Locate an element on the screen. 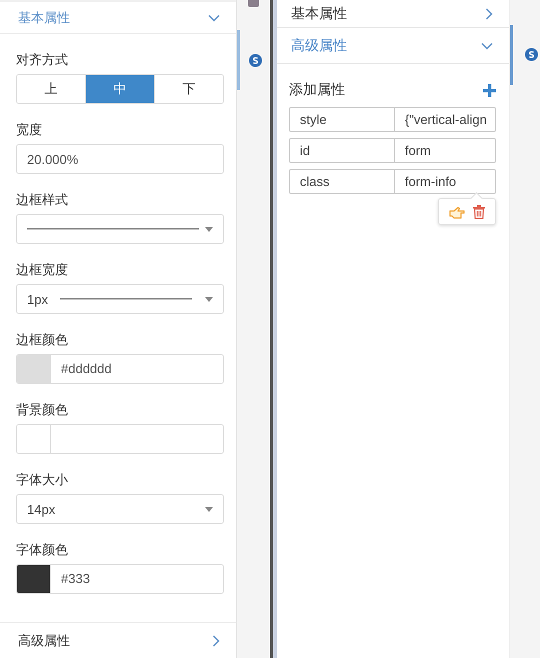  section-label: 添加属性 is located at coordinates (316, 90).